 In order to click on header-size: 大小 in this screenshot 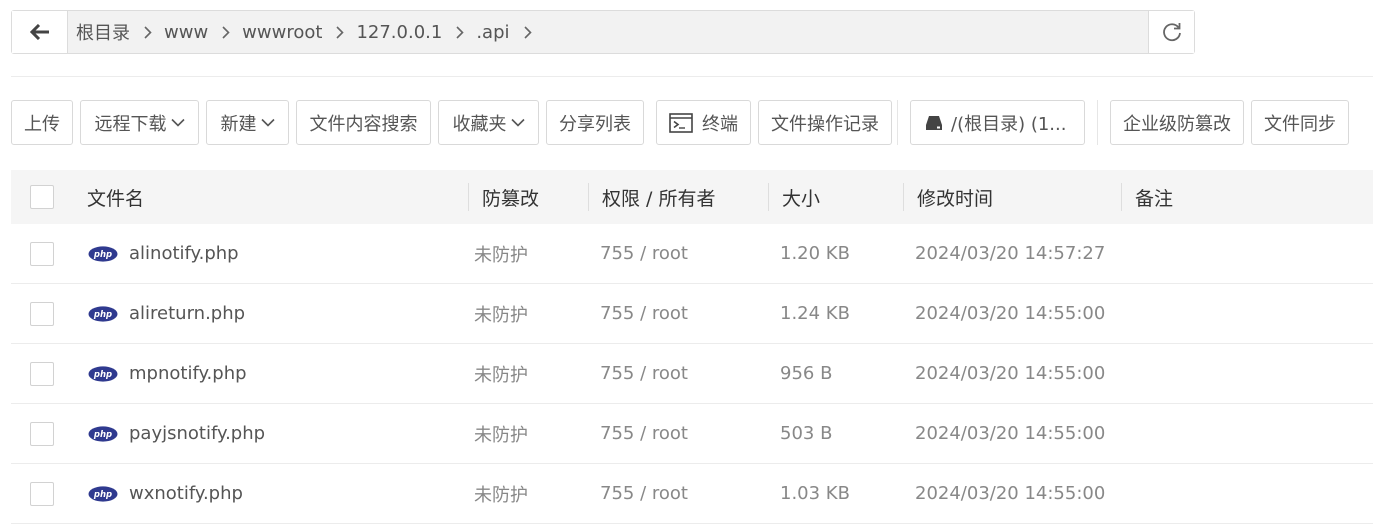, I will do `click(835, 197)`.